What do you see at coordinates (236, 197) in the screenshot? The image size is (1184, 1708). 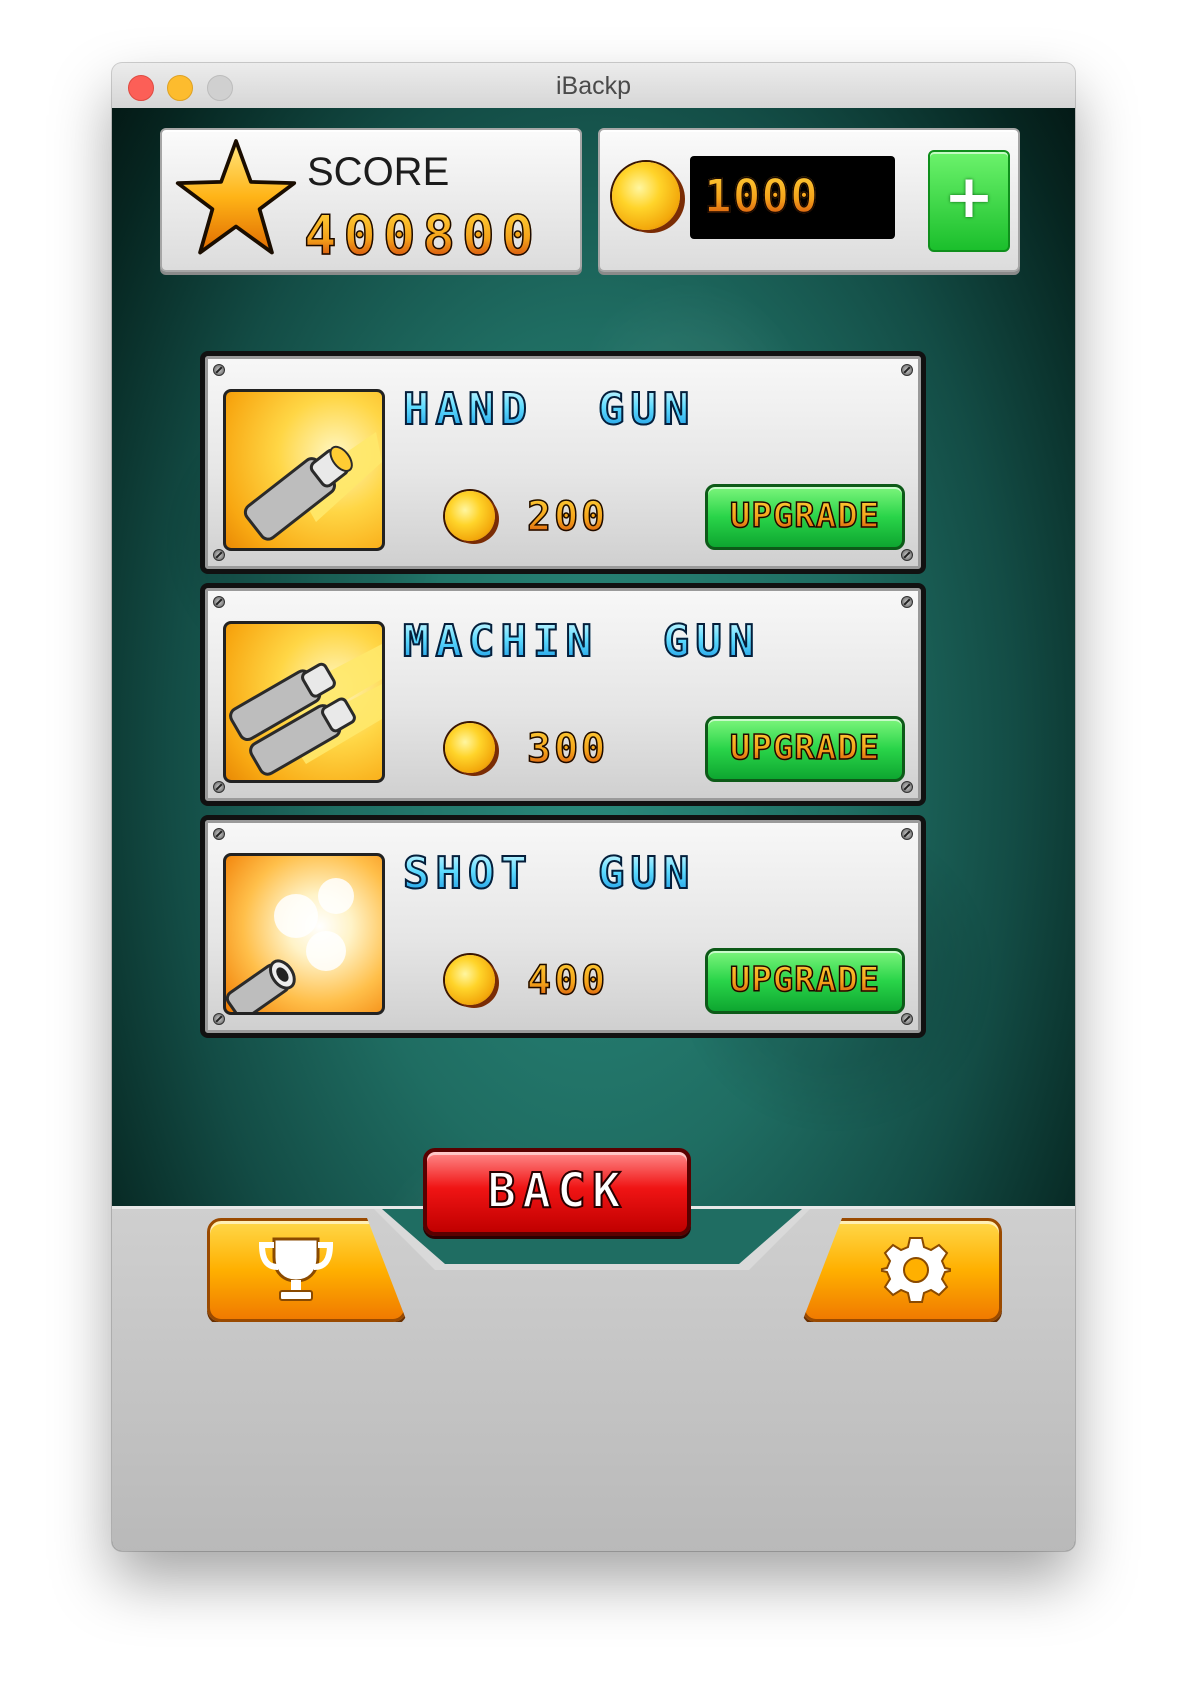 I see `star-icon` at bounding box center [236, 197].